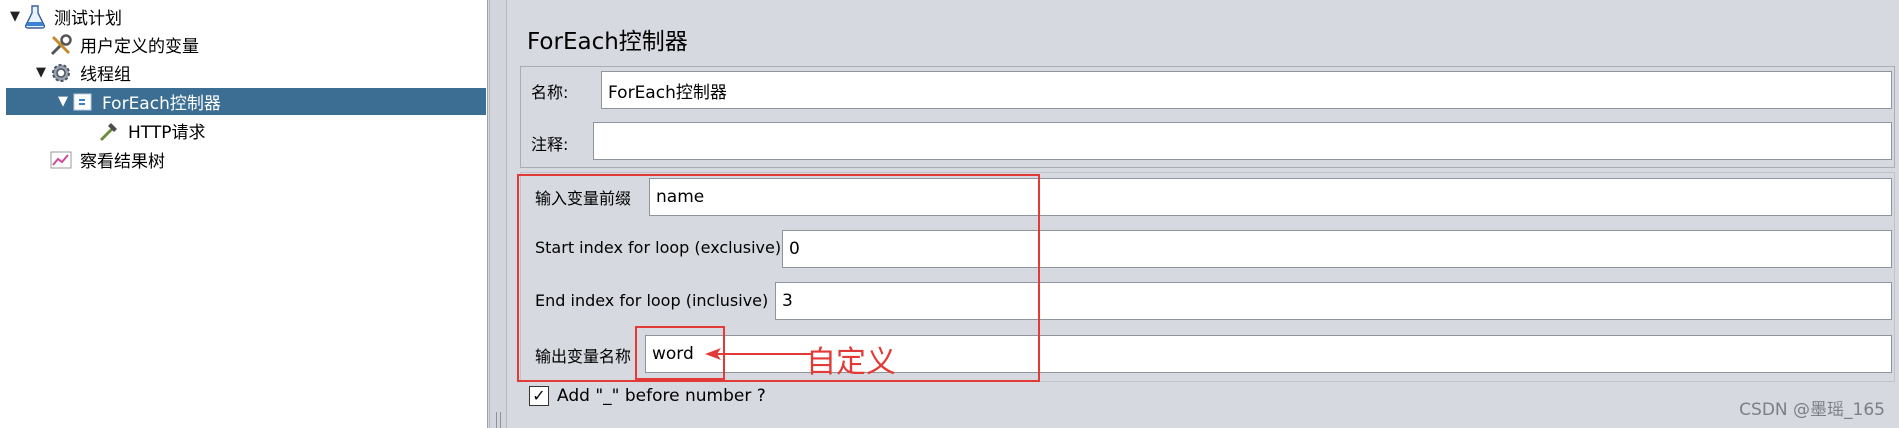 The image size is (1899, 428). Describe the element at coordinates (498, 420) in the screenshot. I see `splitter-grip` at that location.